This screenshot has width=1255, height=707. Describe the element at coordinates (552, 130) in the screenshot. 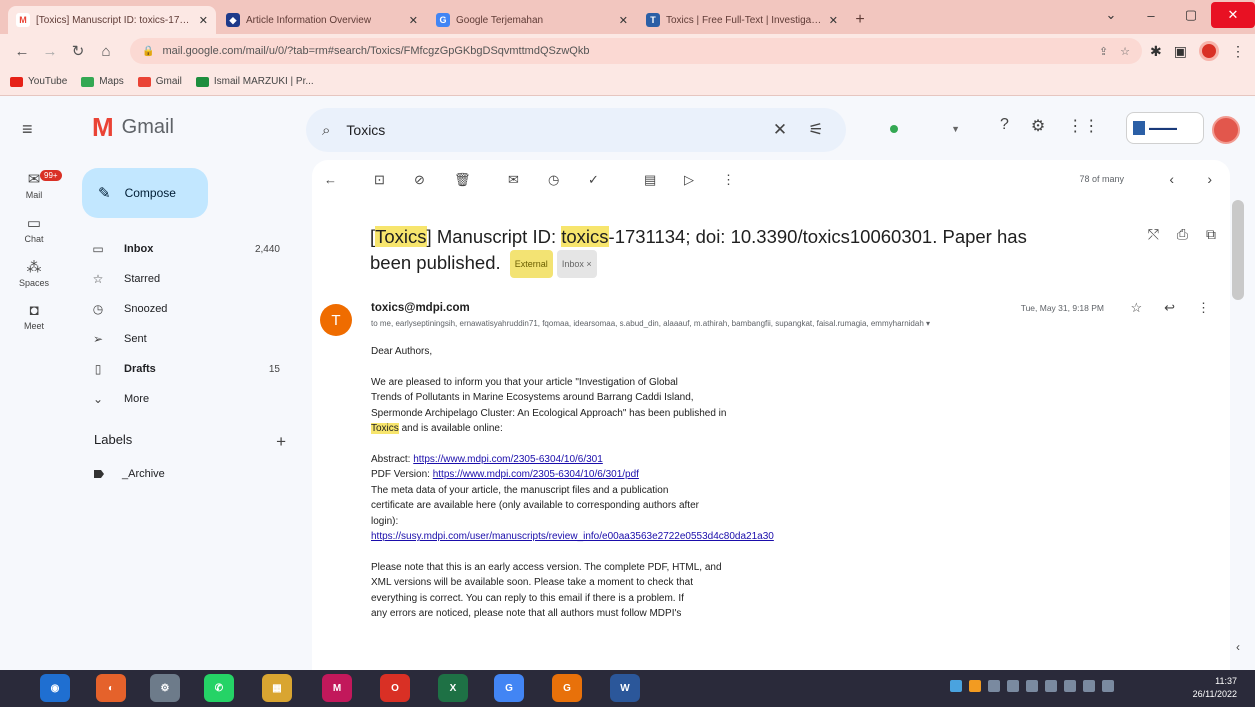

I see `search-input` at that location.